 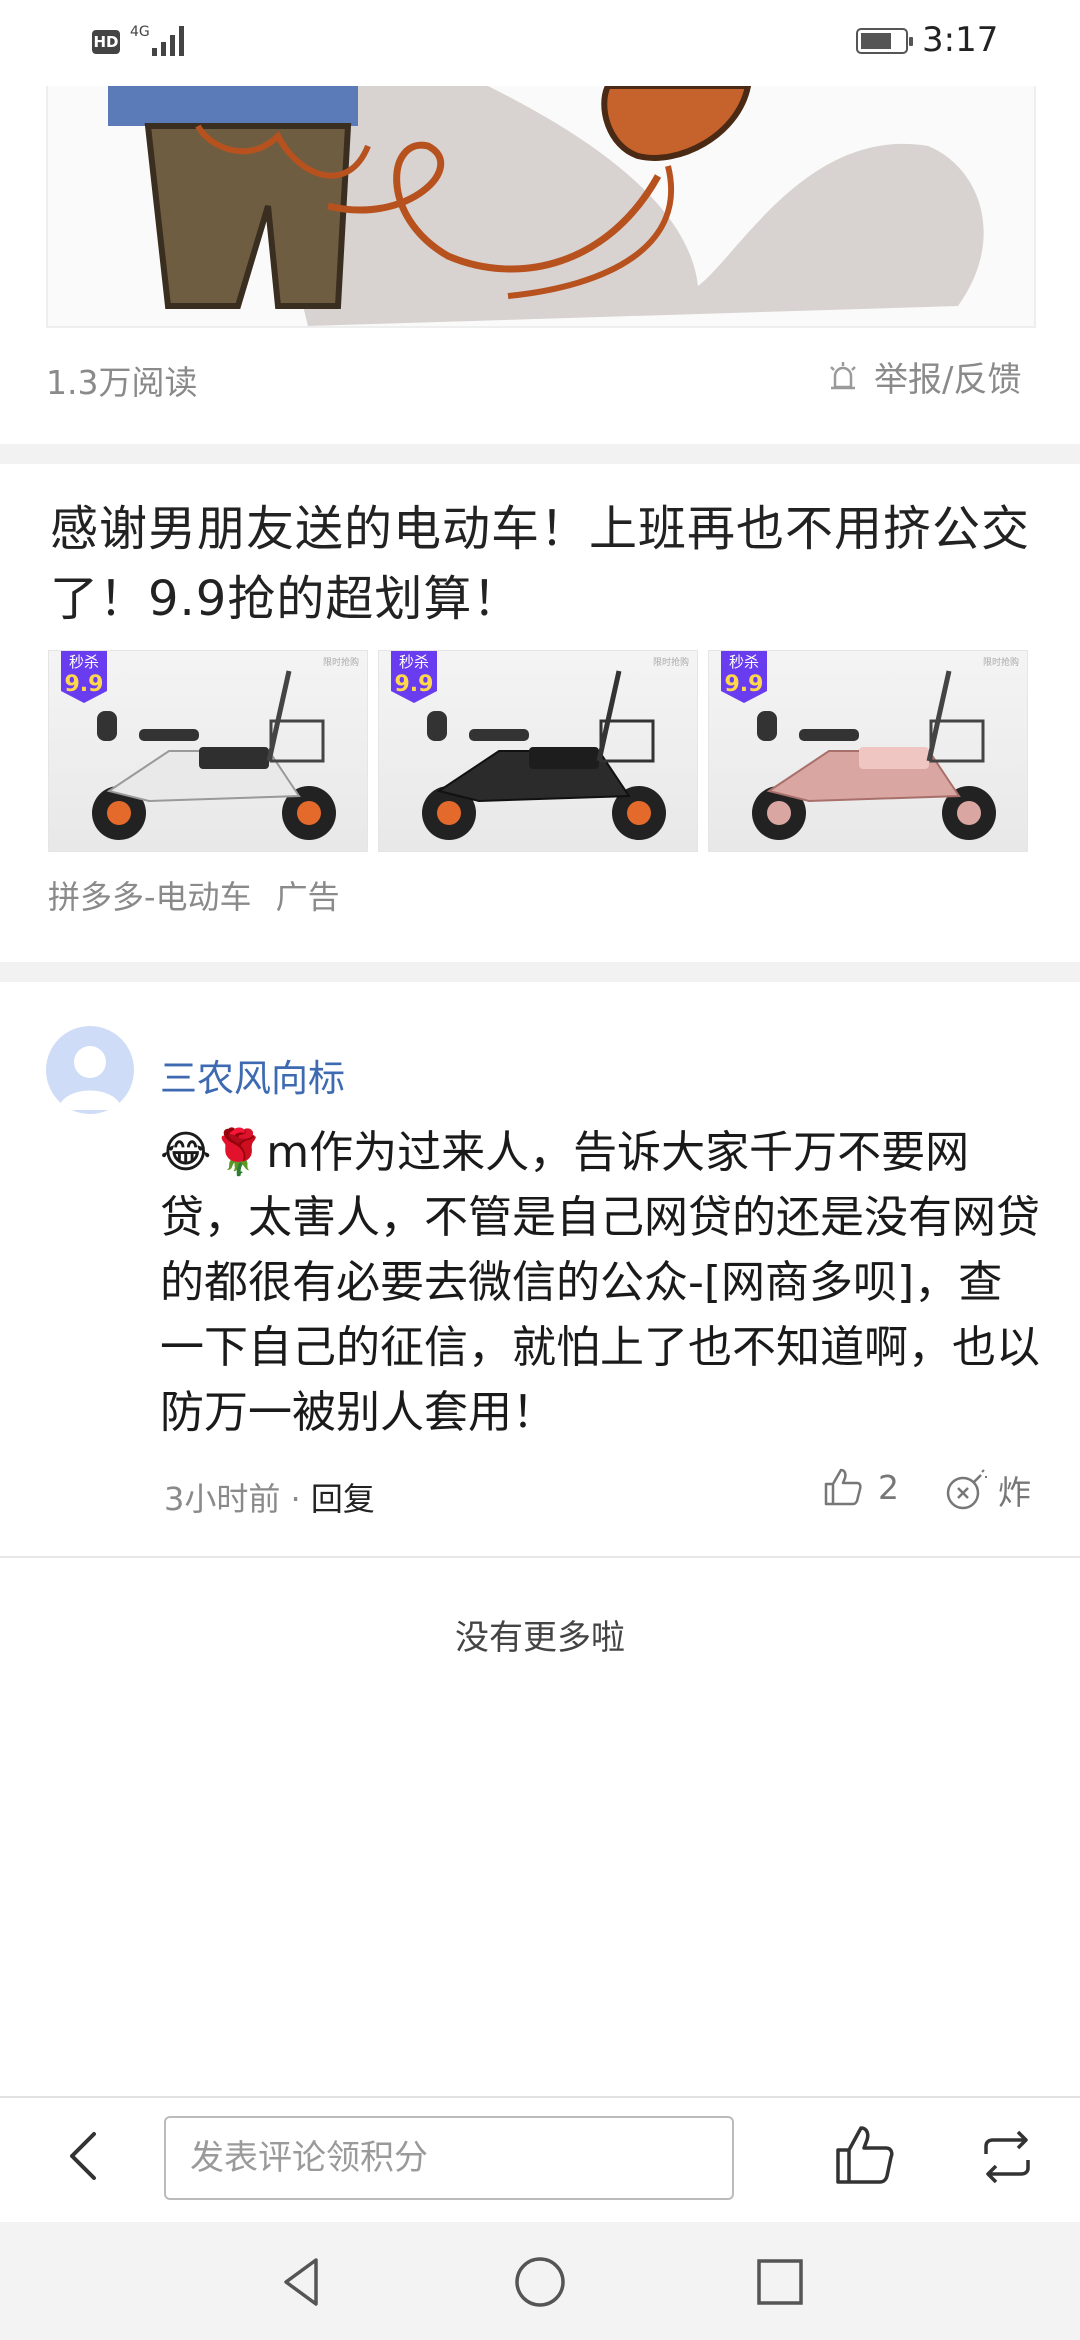 I want to click on ad-meta: 拼多多-电动车 广告, so click(x=194, y=895).